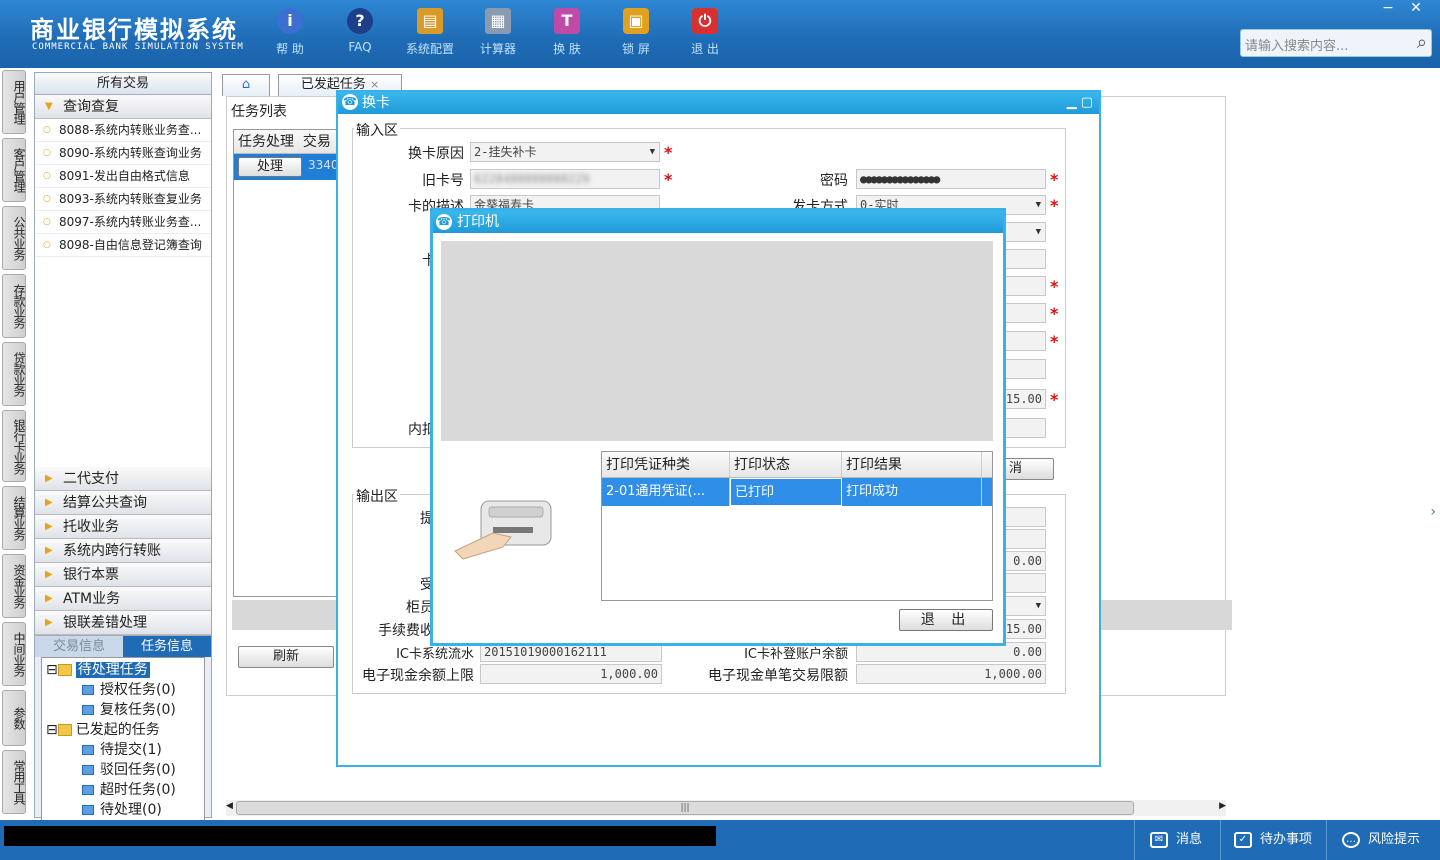 This screenshot has height=860, width=1440. Describe the element at coordinates (14, 654) in the screenshot. I see `vtab-intermediate: 中间业务` at that location.